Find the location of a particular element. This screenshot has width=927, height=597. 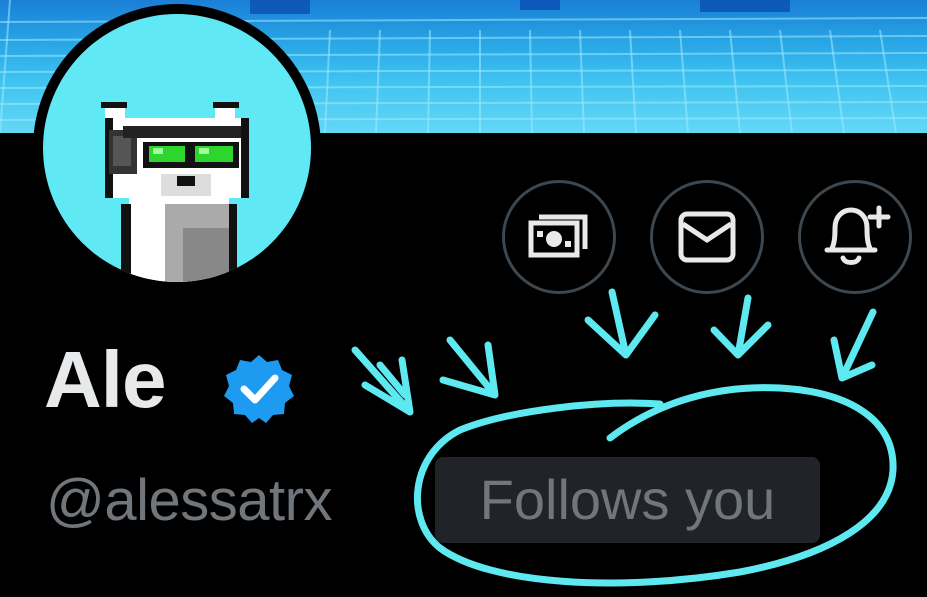

avatar-image is located at coordinates (177, 148).